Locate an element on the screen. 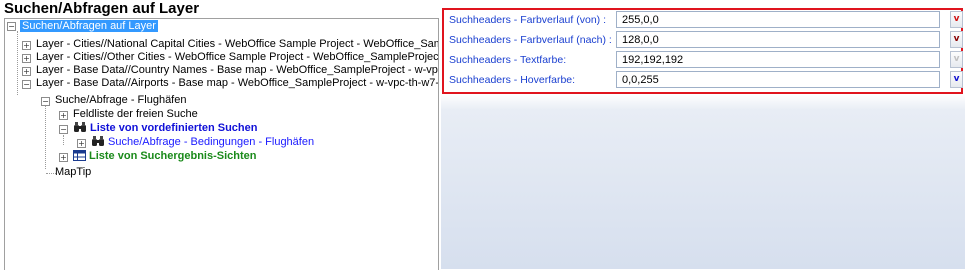  property-row: Suchheaders - Hoverfarbe: 0,0,255 v is located at coordinates (705, 80).